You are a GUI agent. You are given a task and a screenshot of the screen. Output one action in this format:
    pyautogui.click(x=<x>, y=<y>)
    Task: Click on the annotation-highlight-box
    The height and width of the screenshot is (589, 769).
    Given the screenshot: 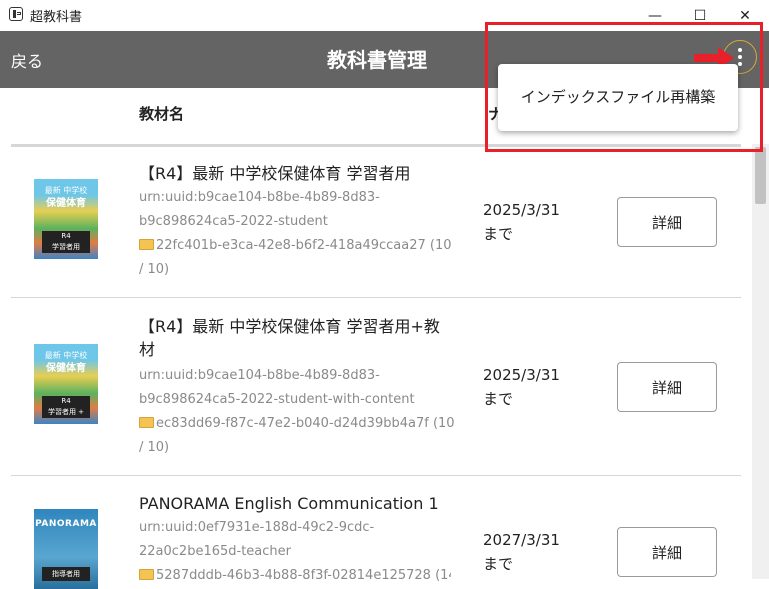 What is the action you would take?
    pyautogui.click(x=624, y=87)
    